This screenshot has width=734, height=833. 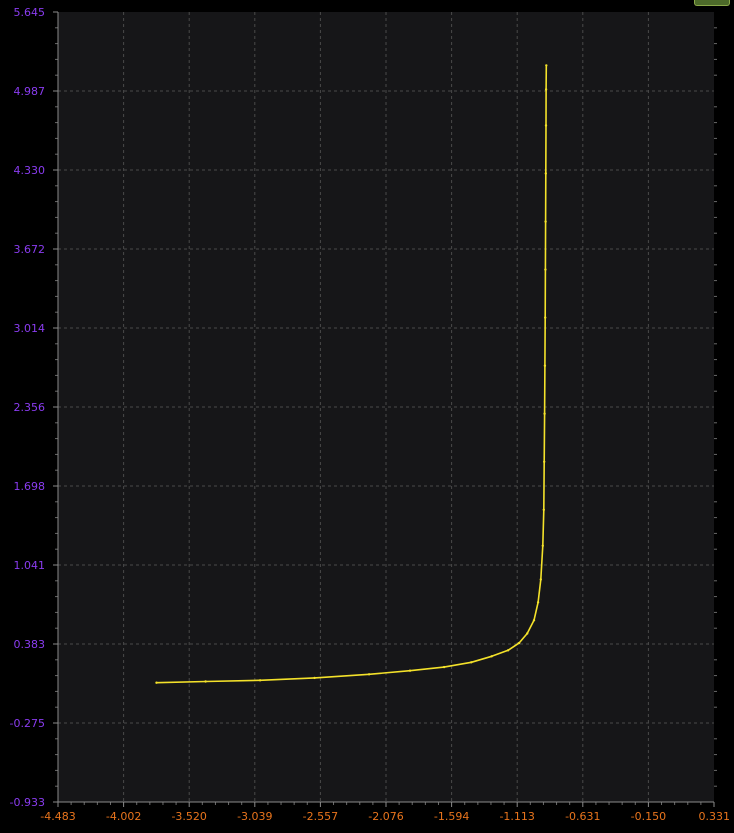 I want to click on y-tick-label: 3.672, so click(x=30, y=249).